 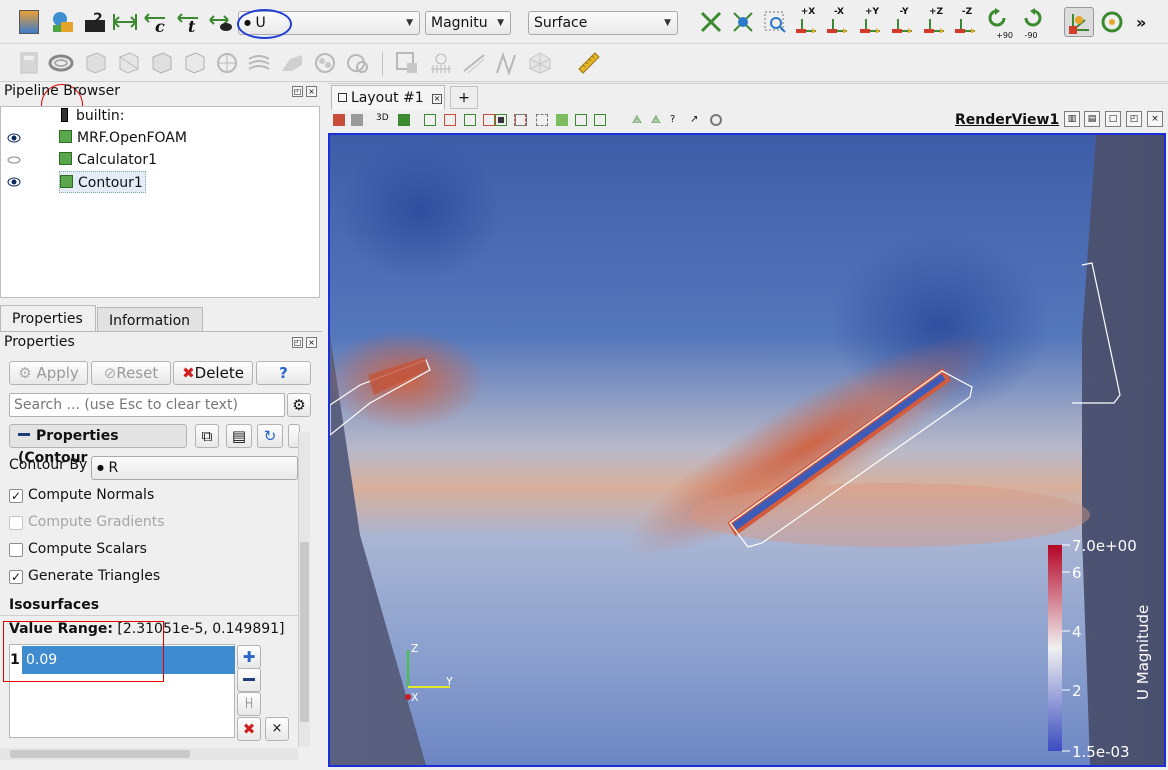 I want to click on apply-button: ⚙ Apply, so click(x=48, y=373).